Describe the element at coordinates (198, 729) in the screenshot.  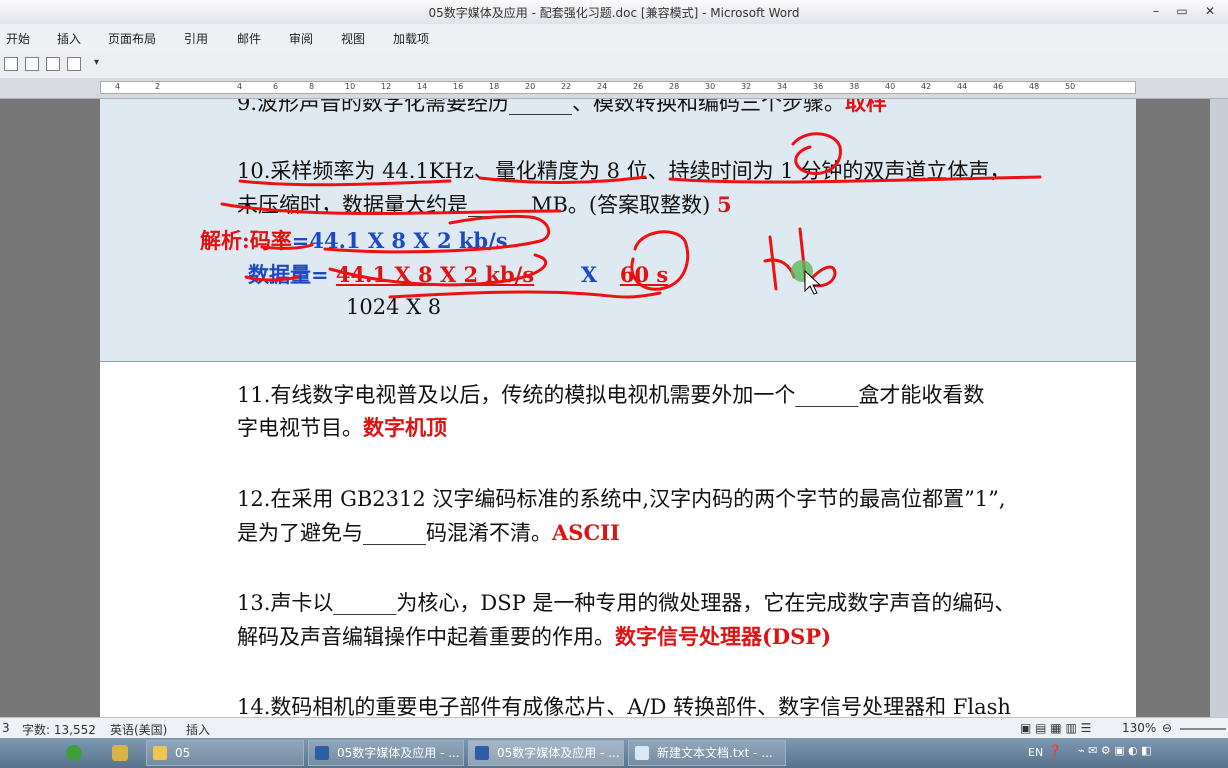
I see `insert-mode: 插入` at that location.